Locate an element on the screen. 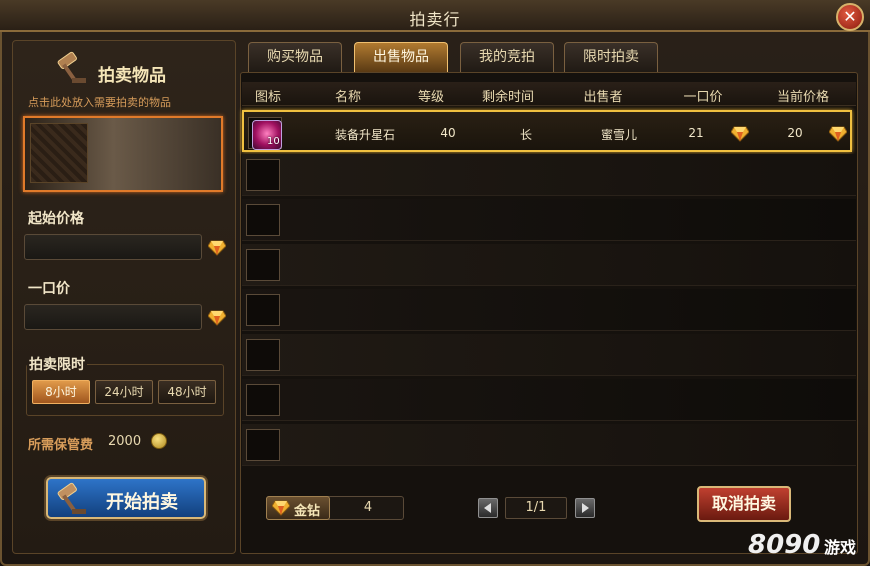 The width and height of the screenshot is (870, 566). start-auction-label: 开始拍卖 is located at coordinates (142, 502).